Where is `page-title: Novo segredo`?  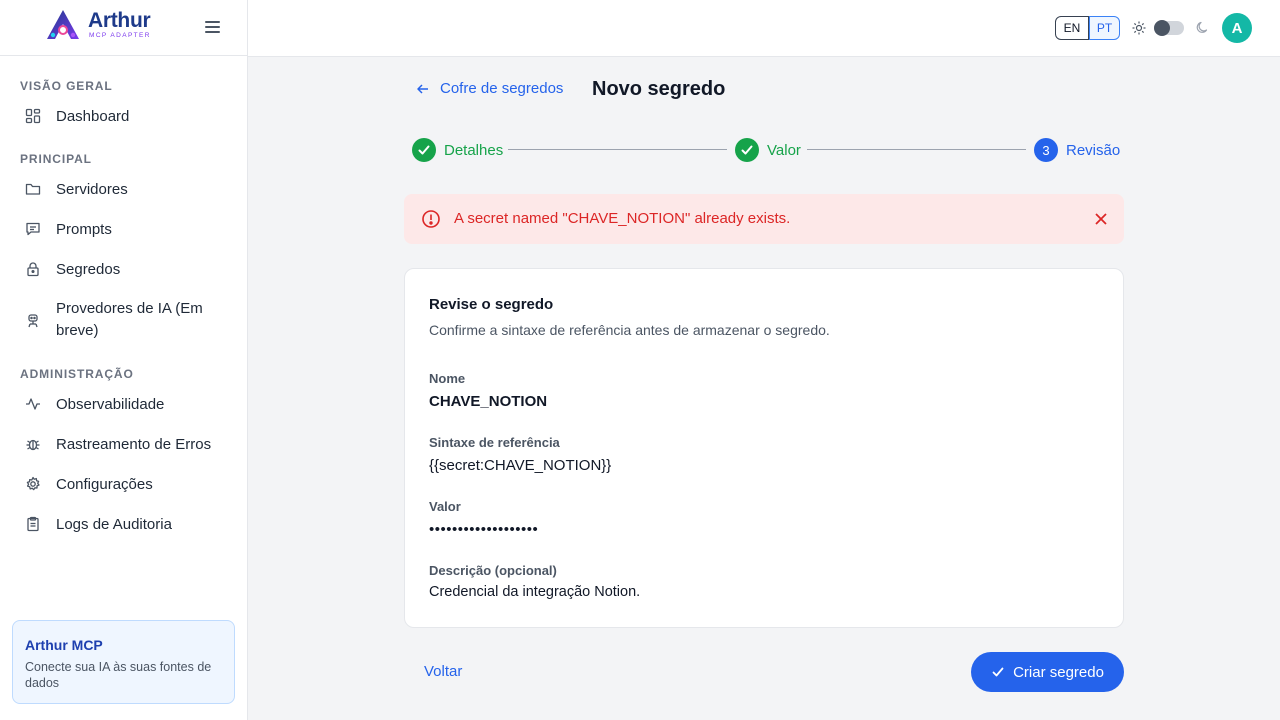 page-title: Novo segredo is located at coordinates (659, 89).